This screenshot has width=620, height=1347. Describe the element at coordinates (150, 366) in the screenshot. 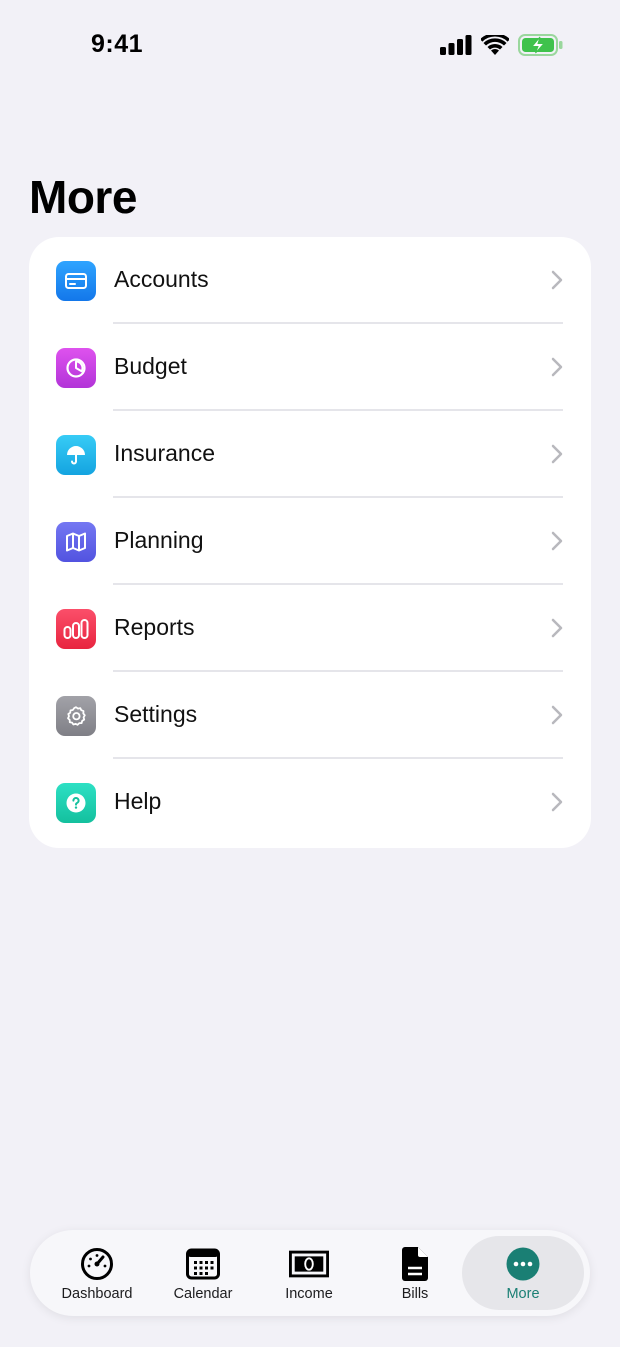

I see `menu-item-label: Budget` at that location.